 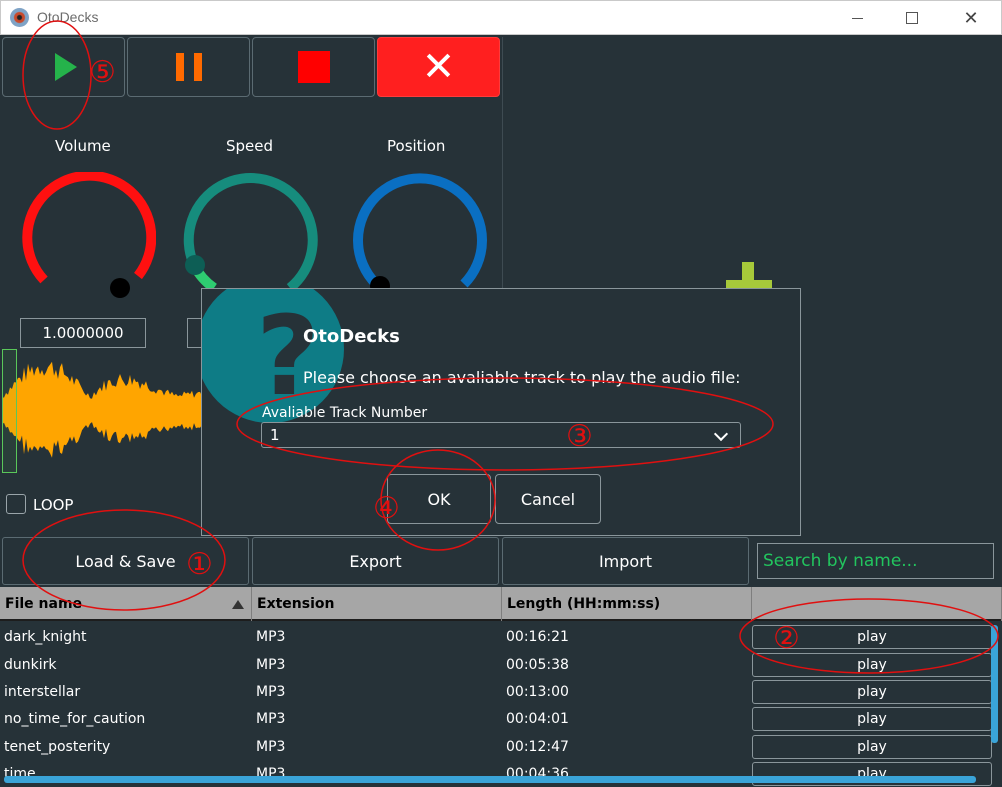 I want to click on remove-deck-button: ✕, so click(x=438, y=67).